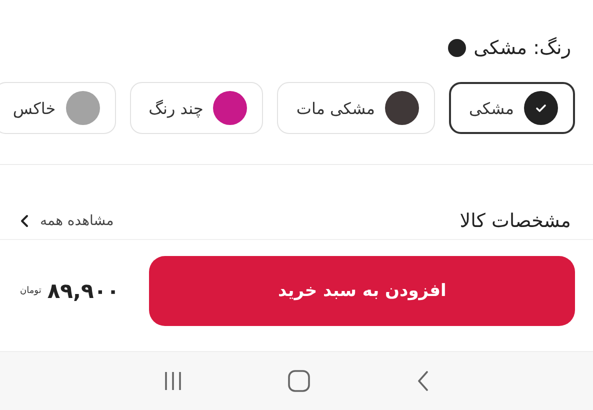  What do you see at coordinates (83, 291) in the screenshot?
I see `price: ۸۹,۹۰۰` at bounding box center [83, 291].